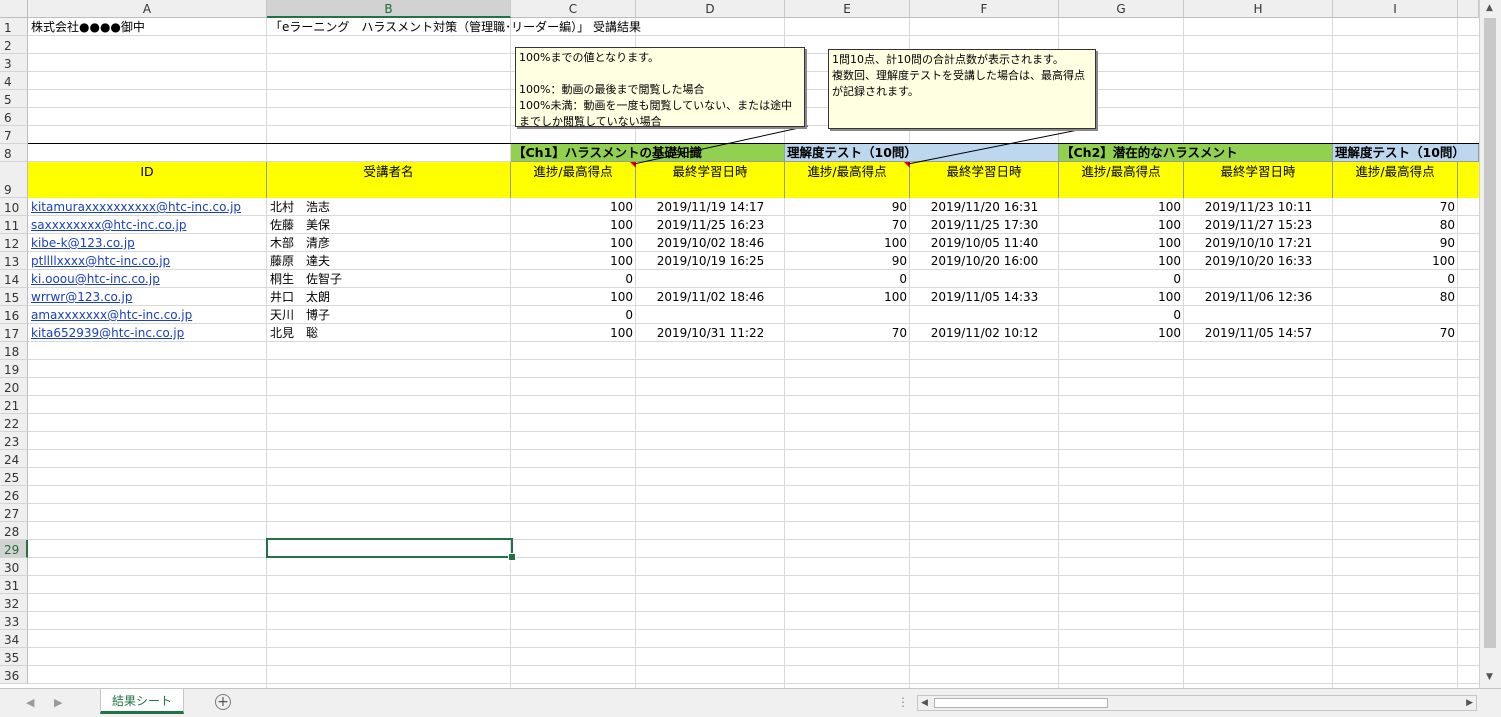  Describe the element at coordinates (14, 9) in the screenshot. I see `select-all-corner` at that location.